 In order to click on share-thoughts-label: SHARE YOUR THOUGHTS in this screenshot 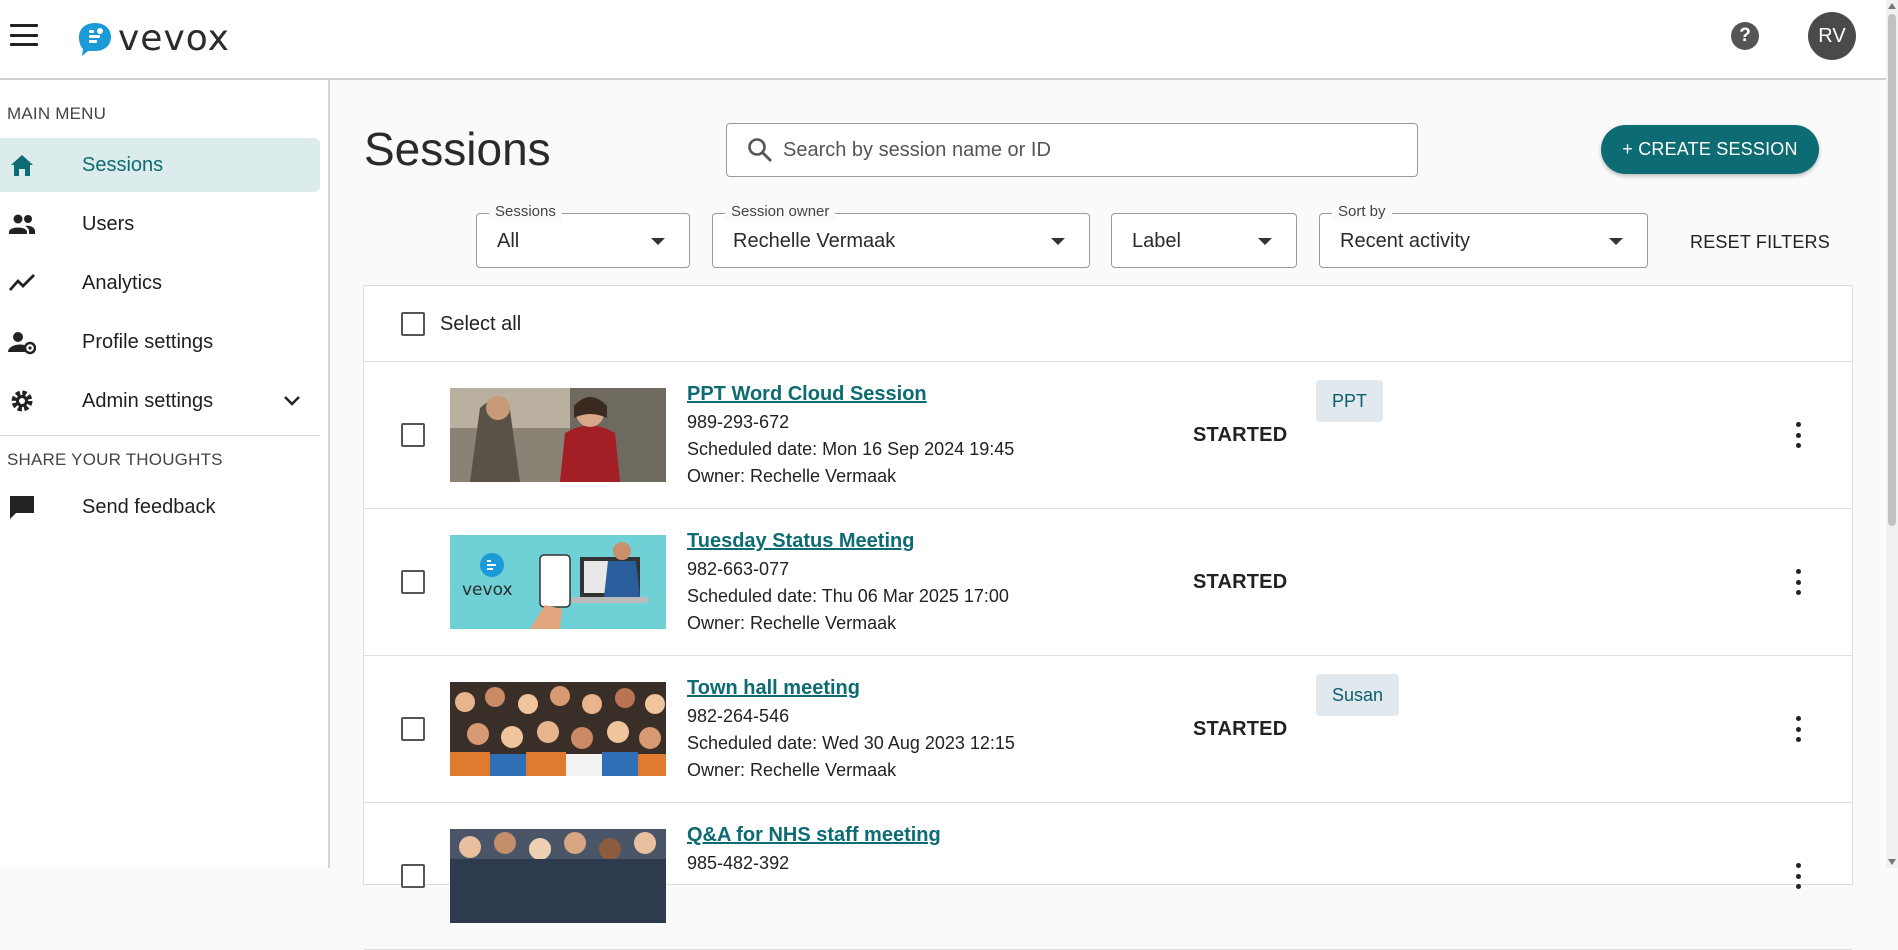, I will do `click(115, 459)`.